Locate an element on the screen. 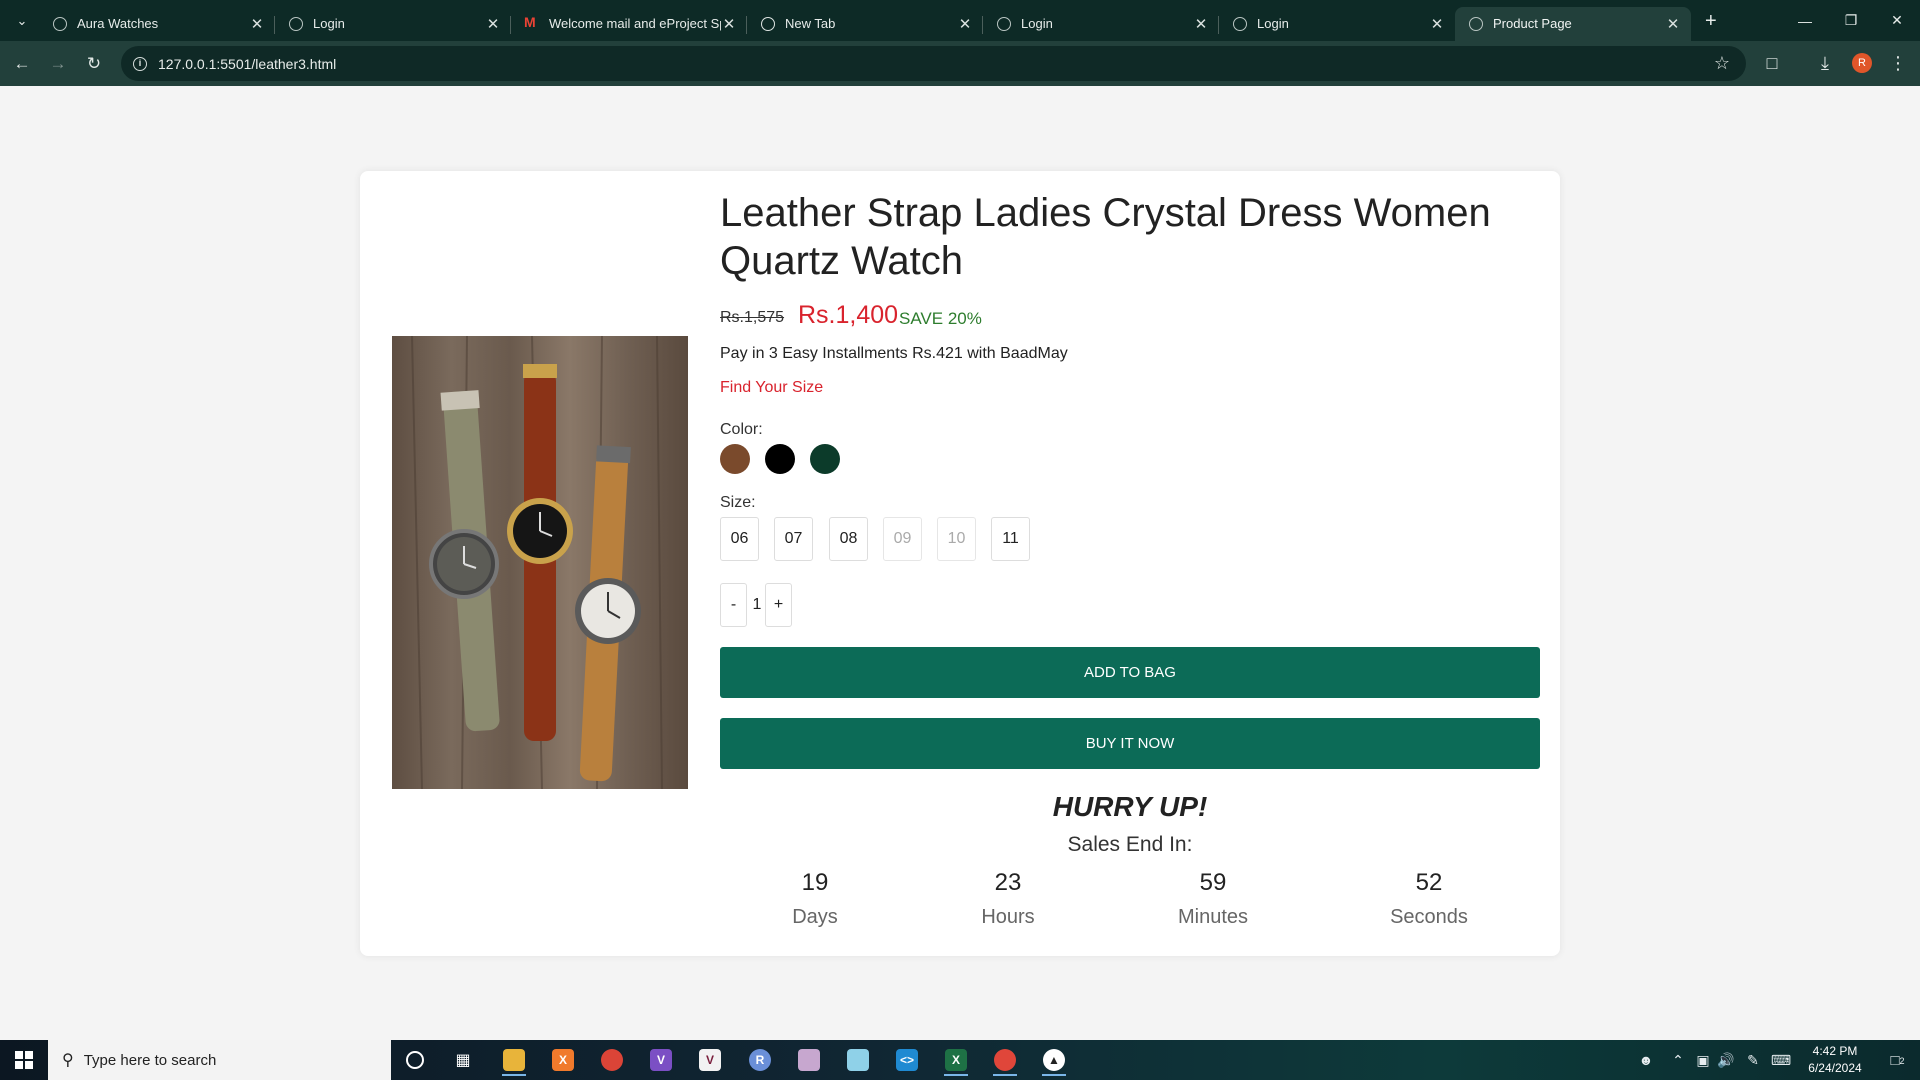 Image resolution: width=1920 pixels, height=1080 pixels. quantity-value: 1 is located at coordinates (757, 604).